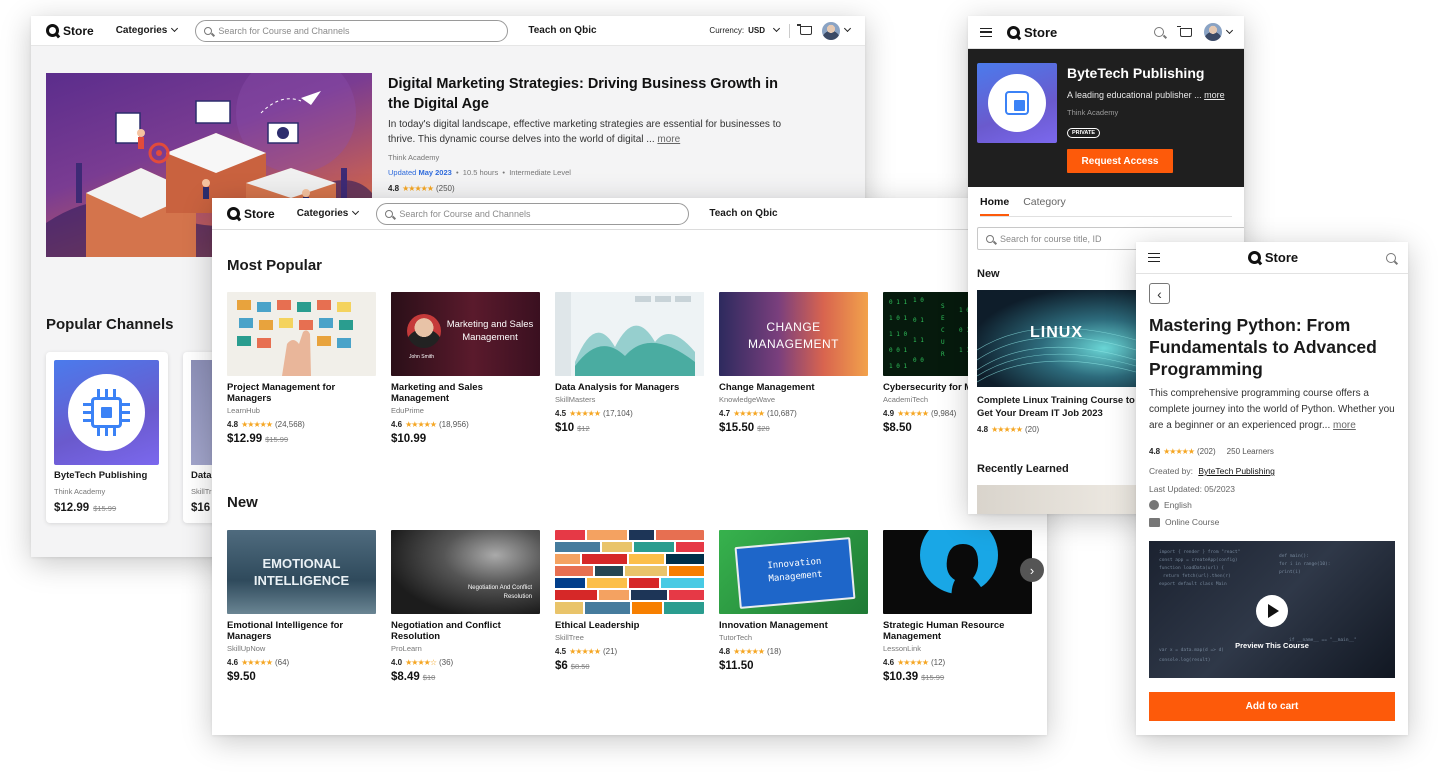  I want to click on course-price: $10.99, so click(465, 439).